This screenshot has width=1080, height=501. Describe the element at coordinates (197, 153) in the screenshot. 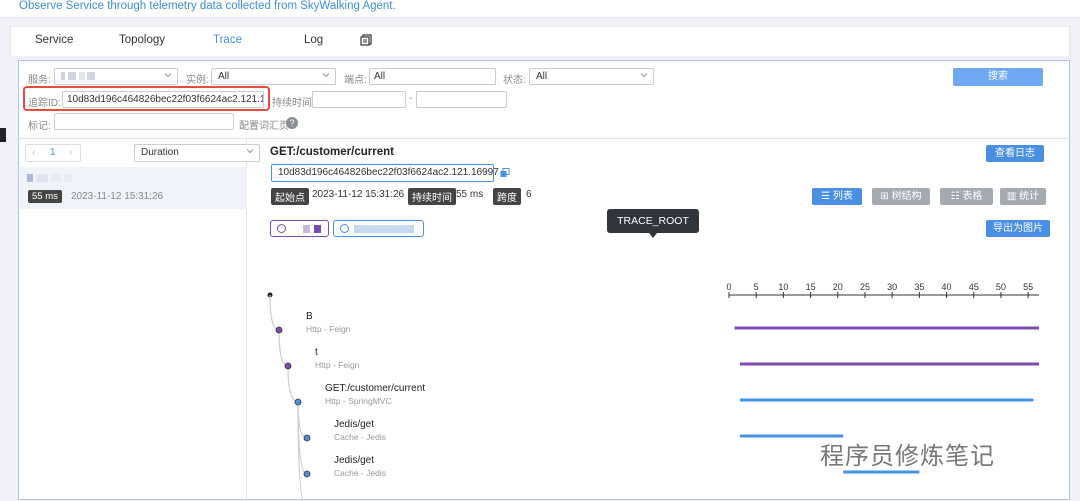

I see `sort-select: Duration` at that location.